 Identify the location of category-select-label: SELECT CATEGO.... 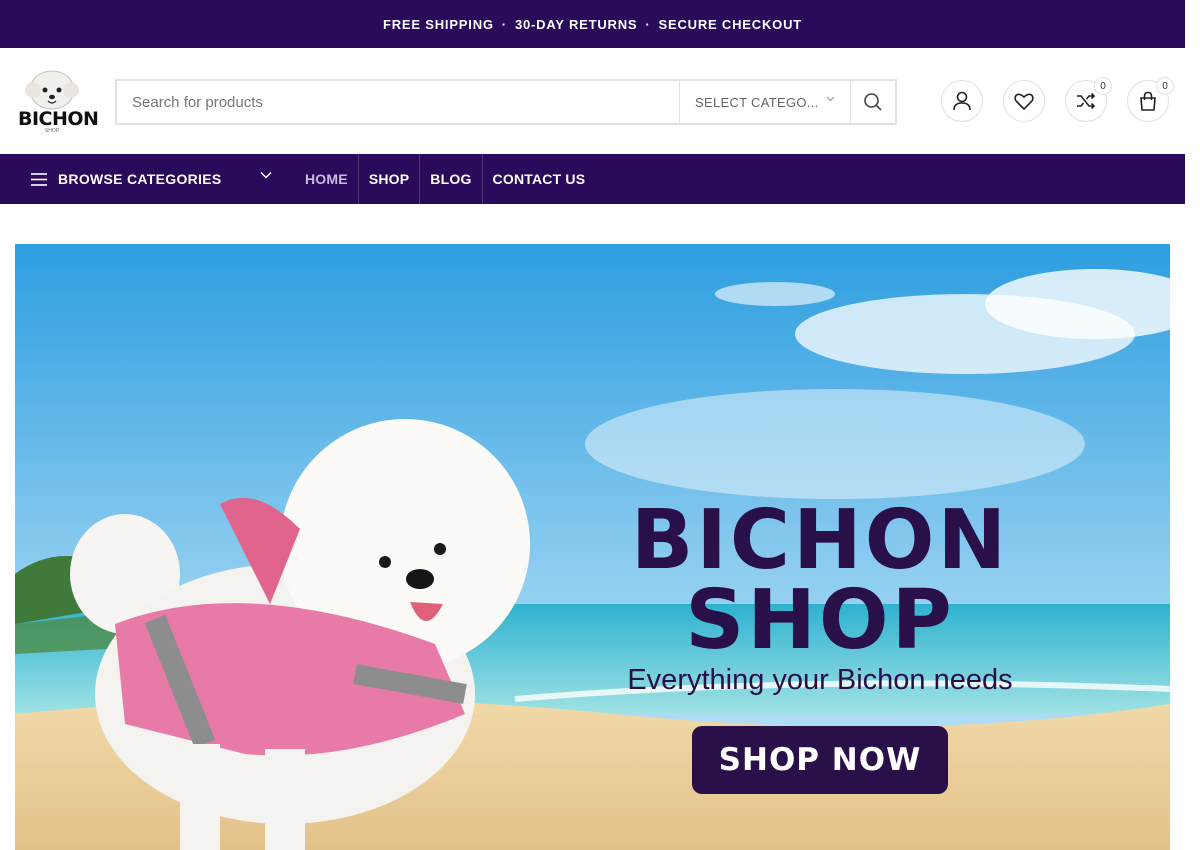
(757, 102).